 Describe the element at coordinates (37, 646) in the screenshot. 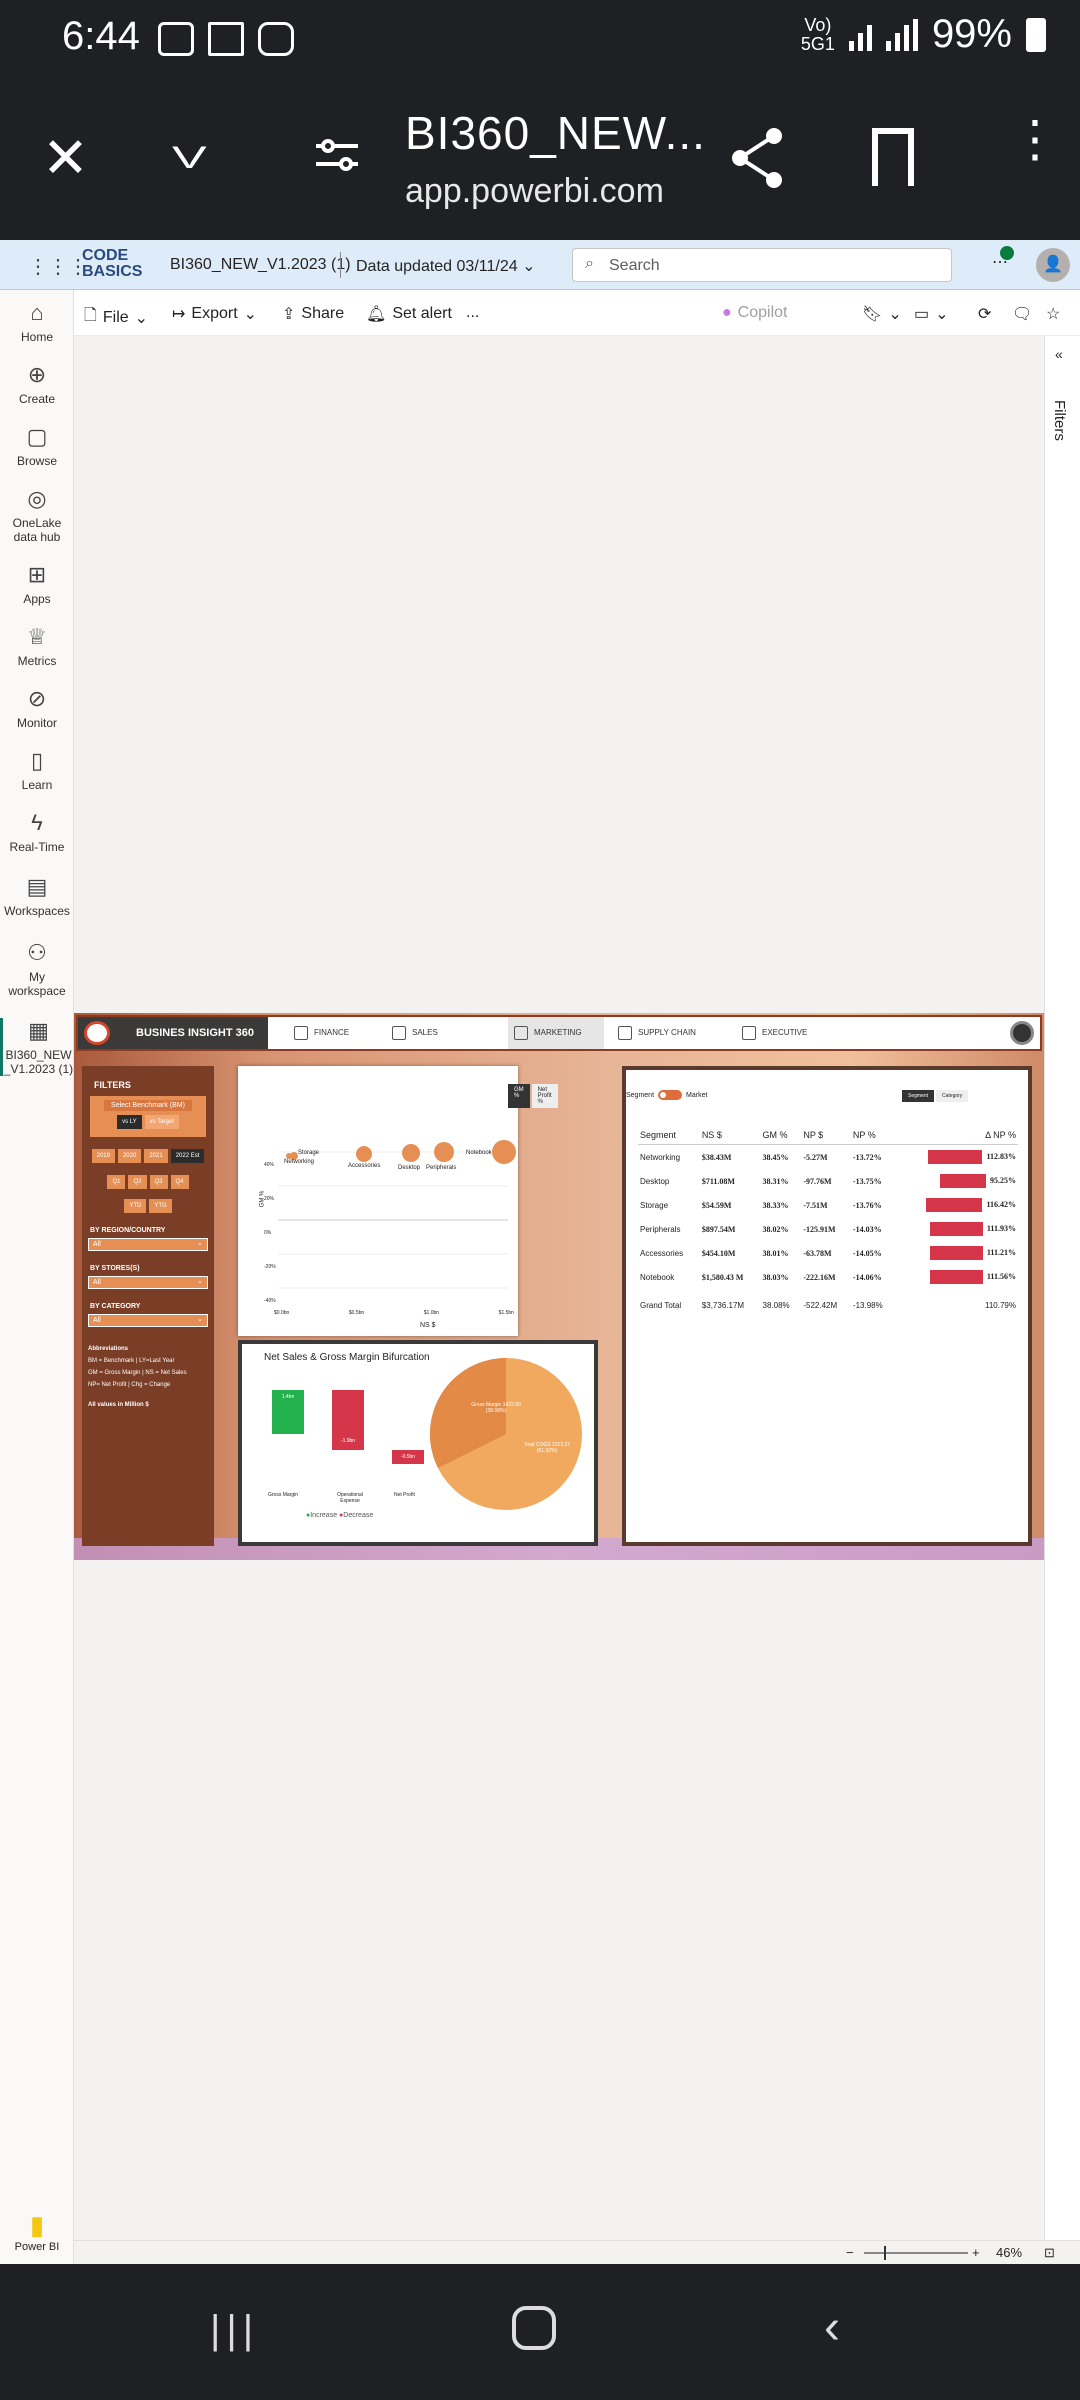

I see `nav-item-metrics: ♕ Metrics` at that location.